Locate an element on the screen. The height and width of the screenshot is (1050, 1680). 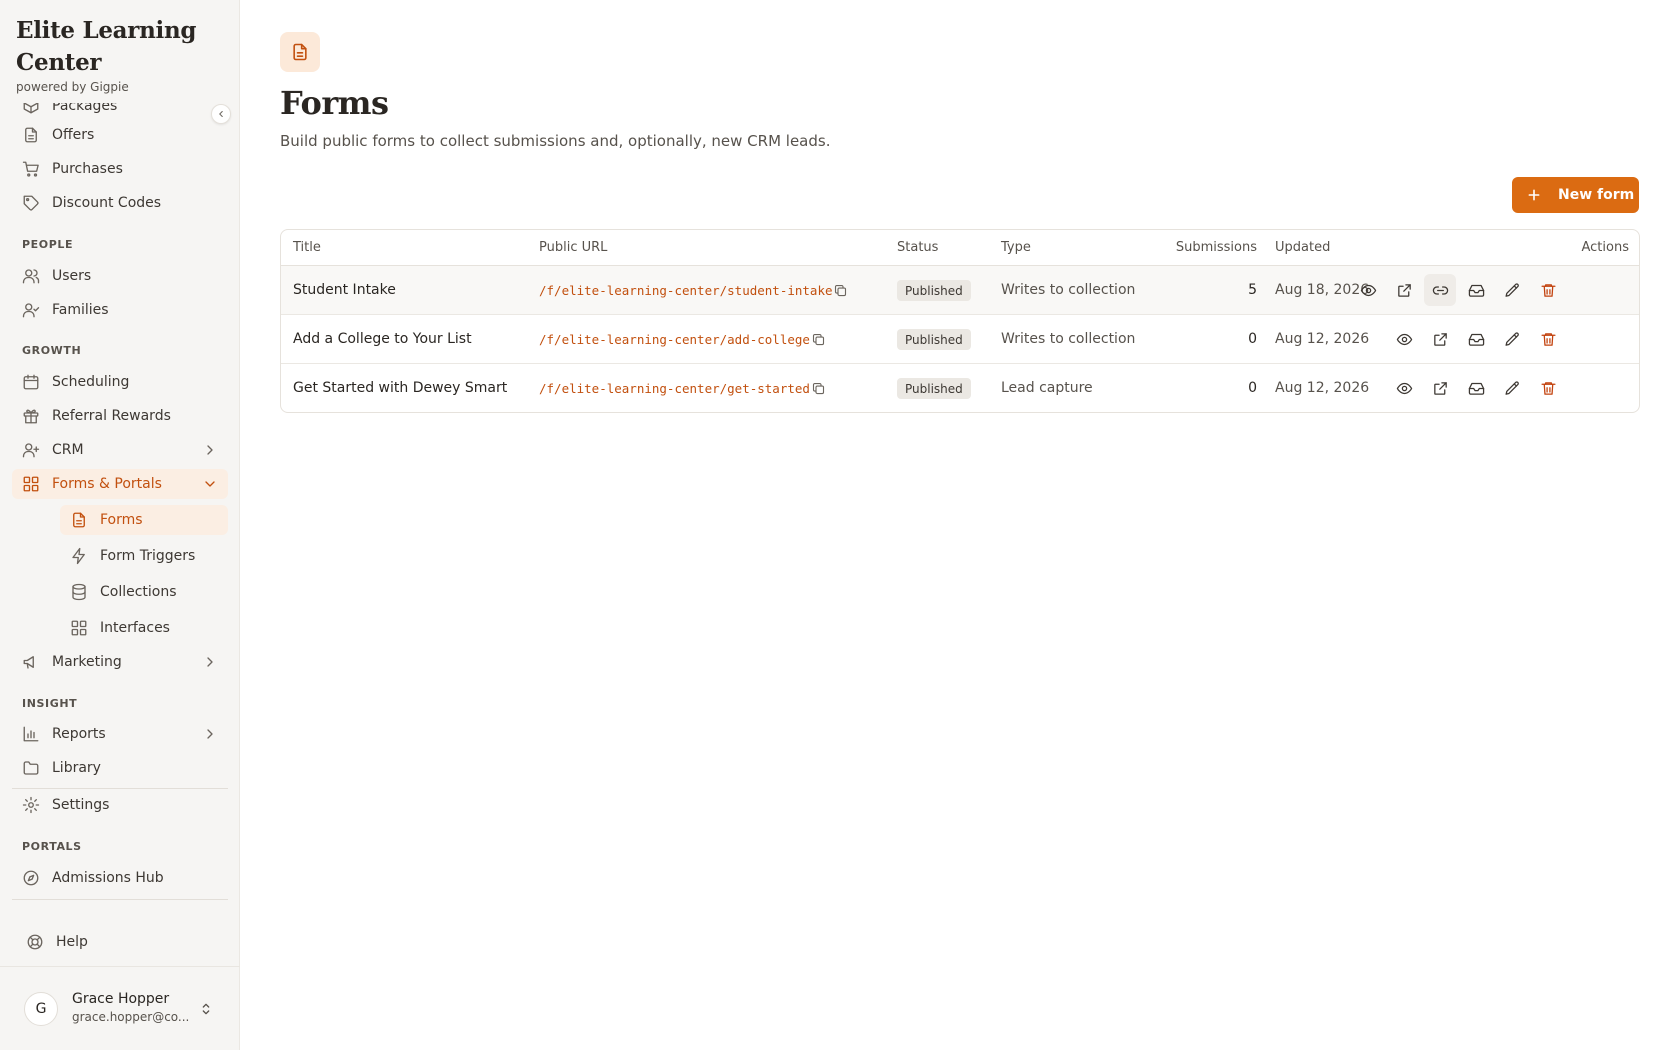
sidebar-item-form-triggers: Form Triggers is located at coordinates (144, 556).